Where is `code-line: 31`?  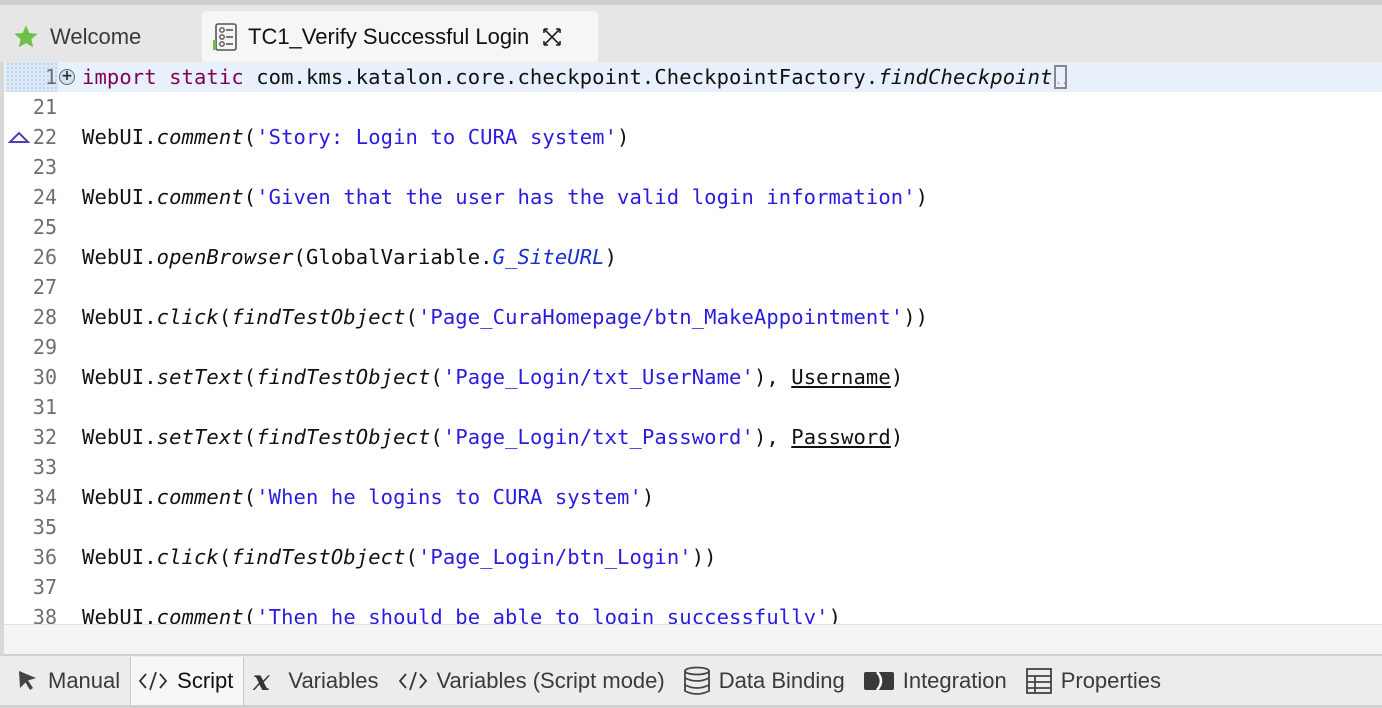 code-line: 31 is located at coordinates (693, 407).